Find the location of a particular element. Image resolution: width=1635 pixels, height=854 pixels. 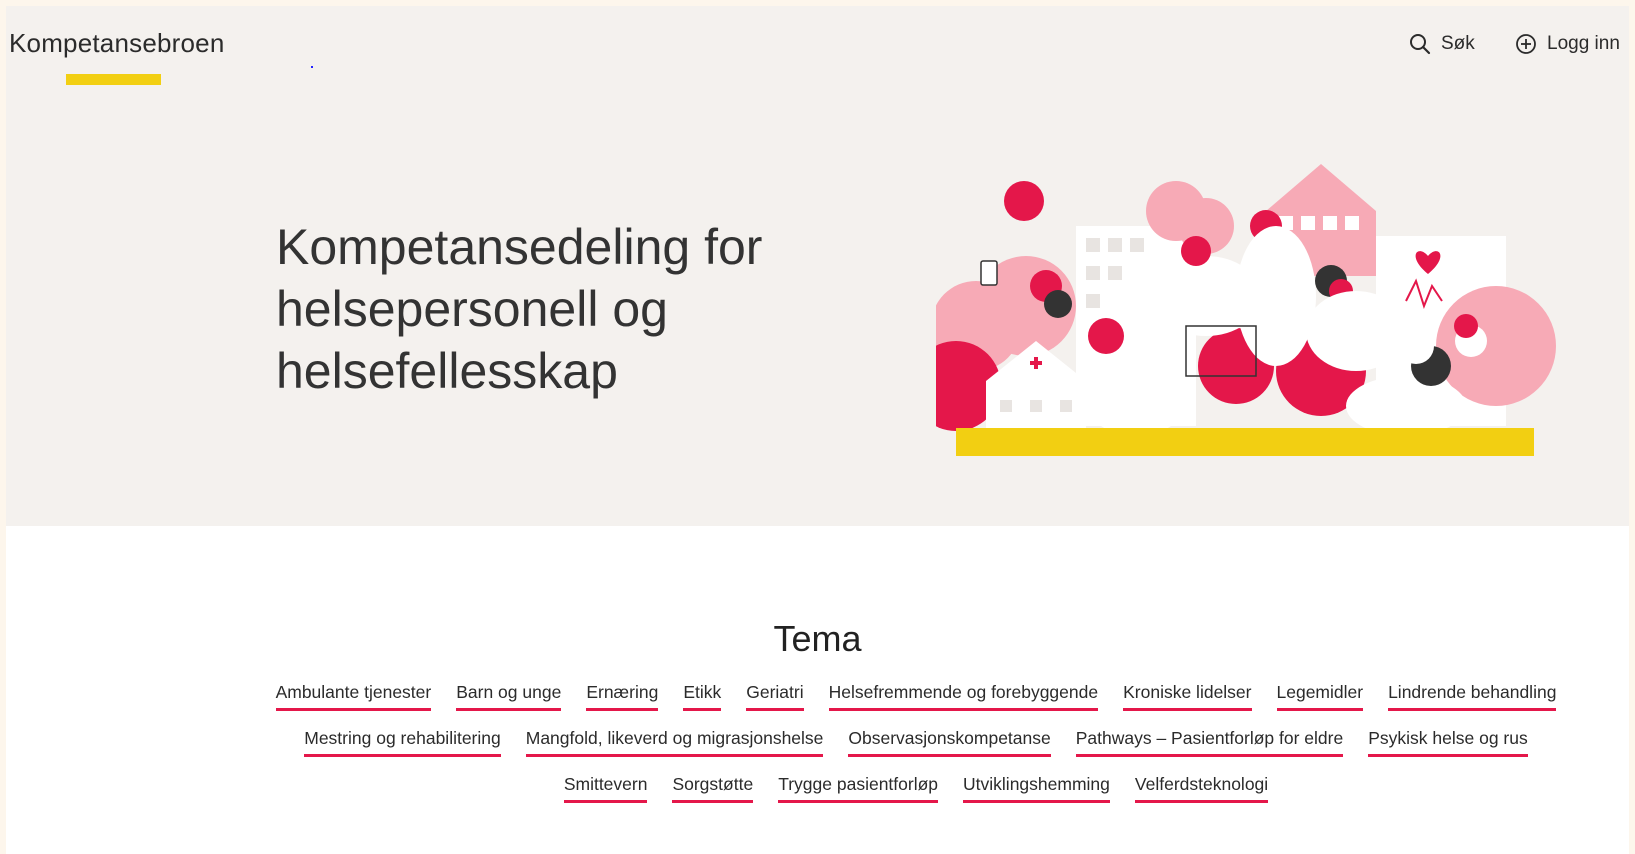

tema-tag-link: Observasjonskompetanse is located at coordinates (949, 742).